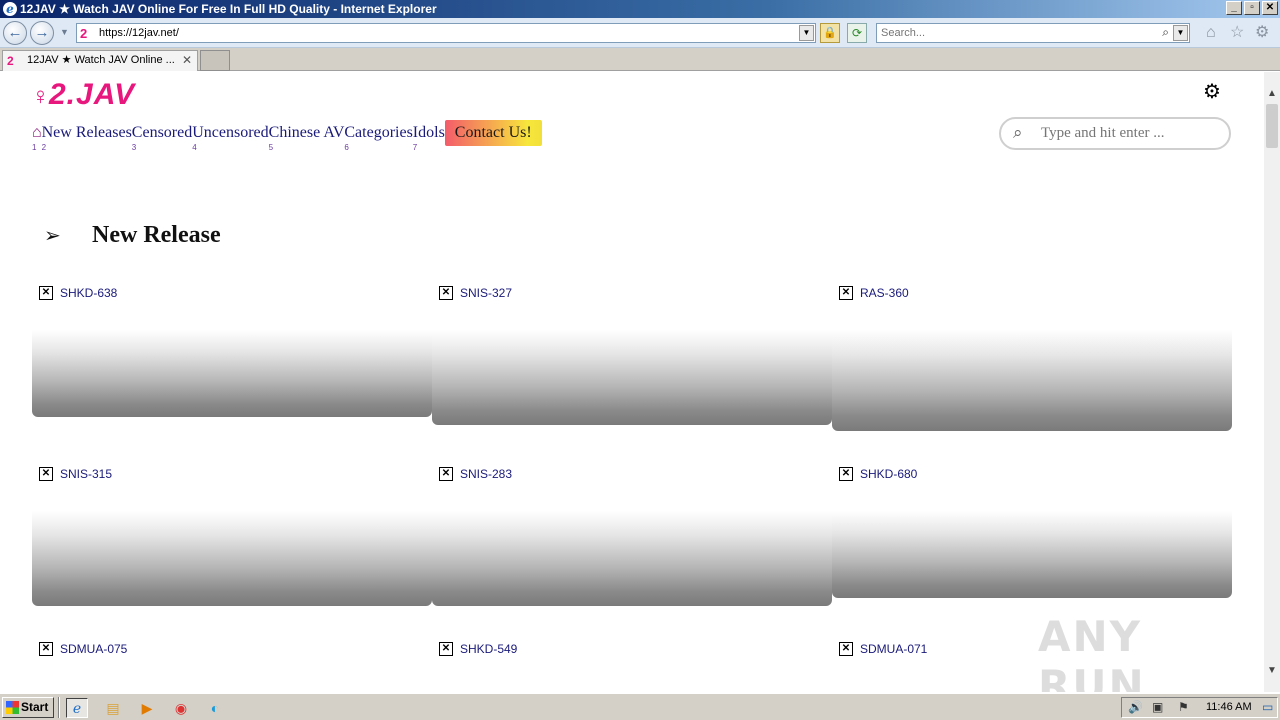 Image resolution: width=1280 pixels, height=720 pixels. I want to click on edge-taskbar-icon: ◐, so click(215, 708).